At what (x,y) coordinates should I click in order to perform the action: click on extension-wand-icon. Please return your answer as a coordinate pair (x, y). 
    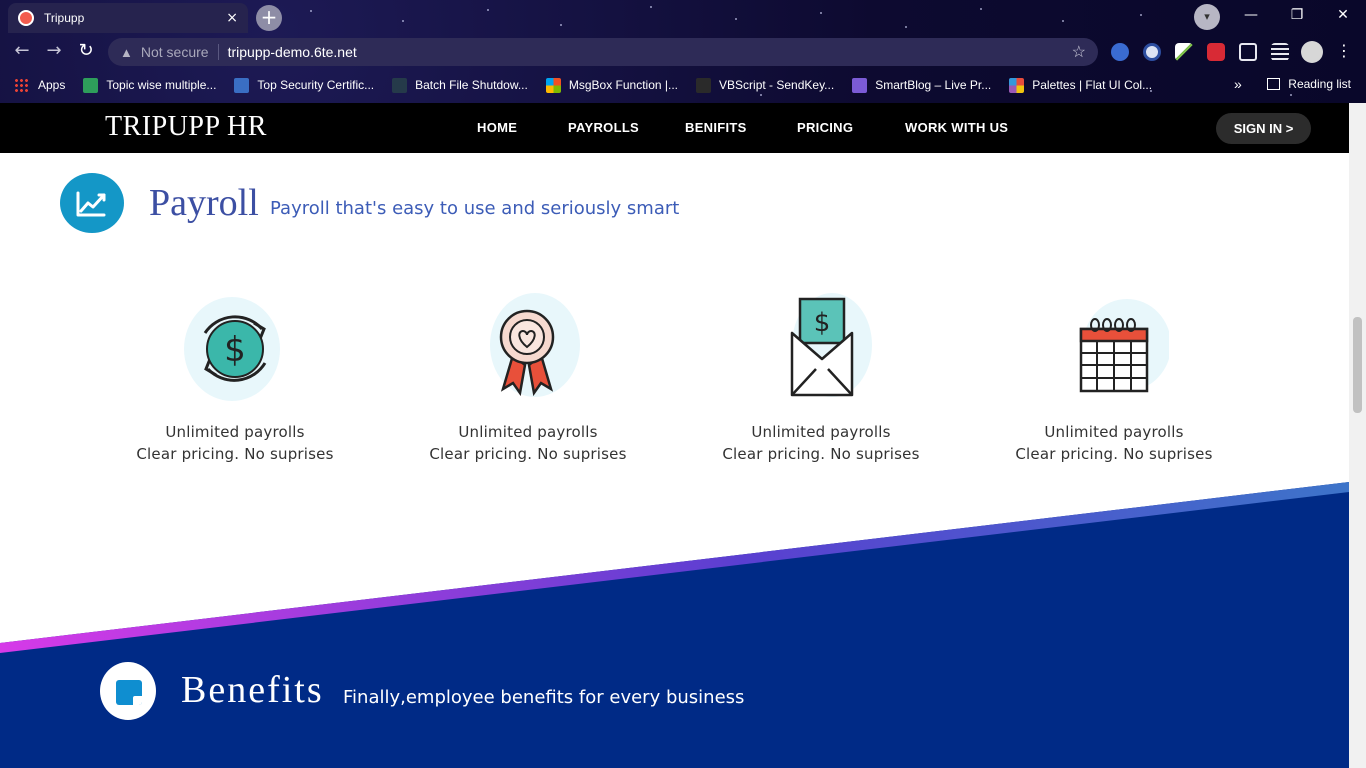
    Looking at the image, I should click on (1184, 52).